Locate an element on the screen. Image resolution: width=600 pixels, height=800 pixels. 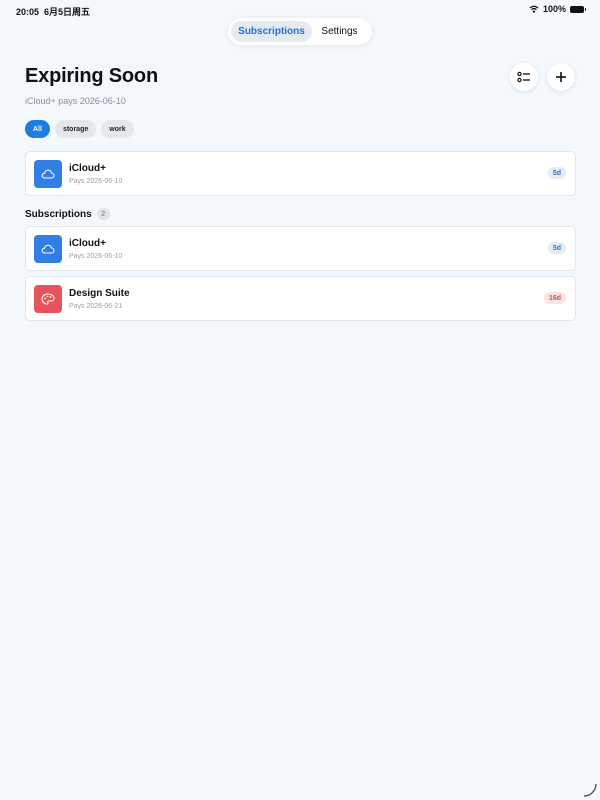
status-indicators: 100% is located at coordinates (557, 9).